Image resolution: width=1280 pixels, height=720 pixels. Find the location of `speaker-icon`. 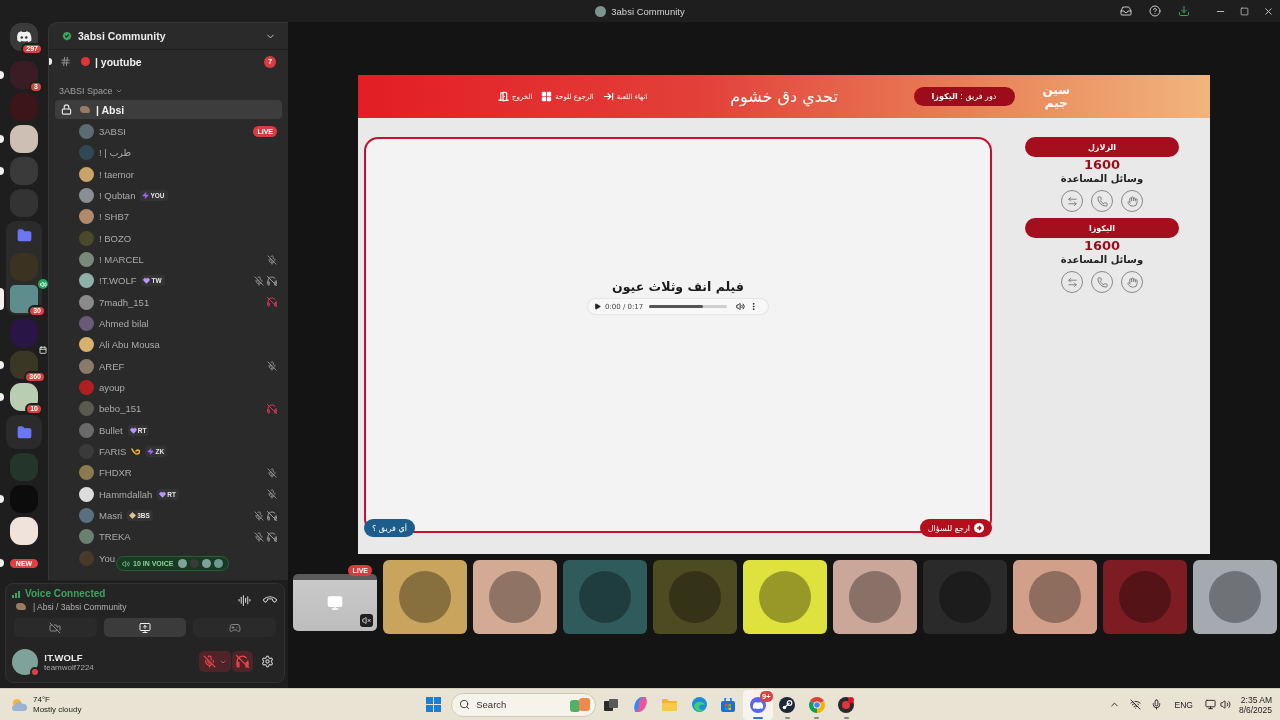

speaker-icon is located at coordinates (126, 563).